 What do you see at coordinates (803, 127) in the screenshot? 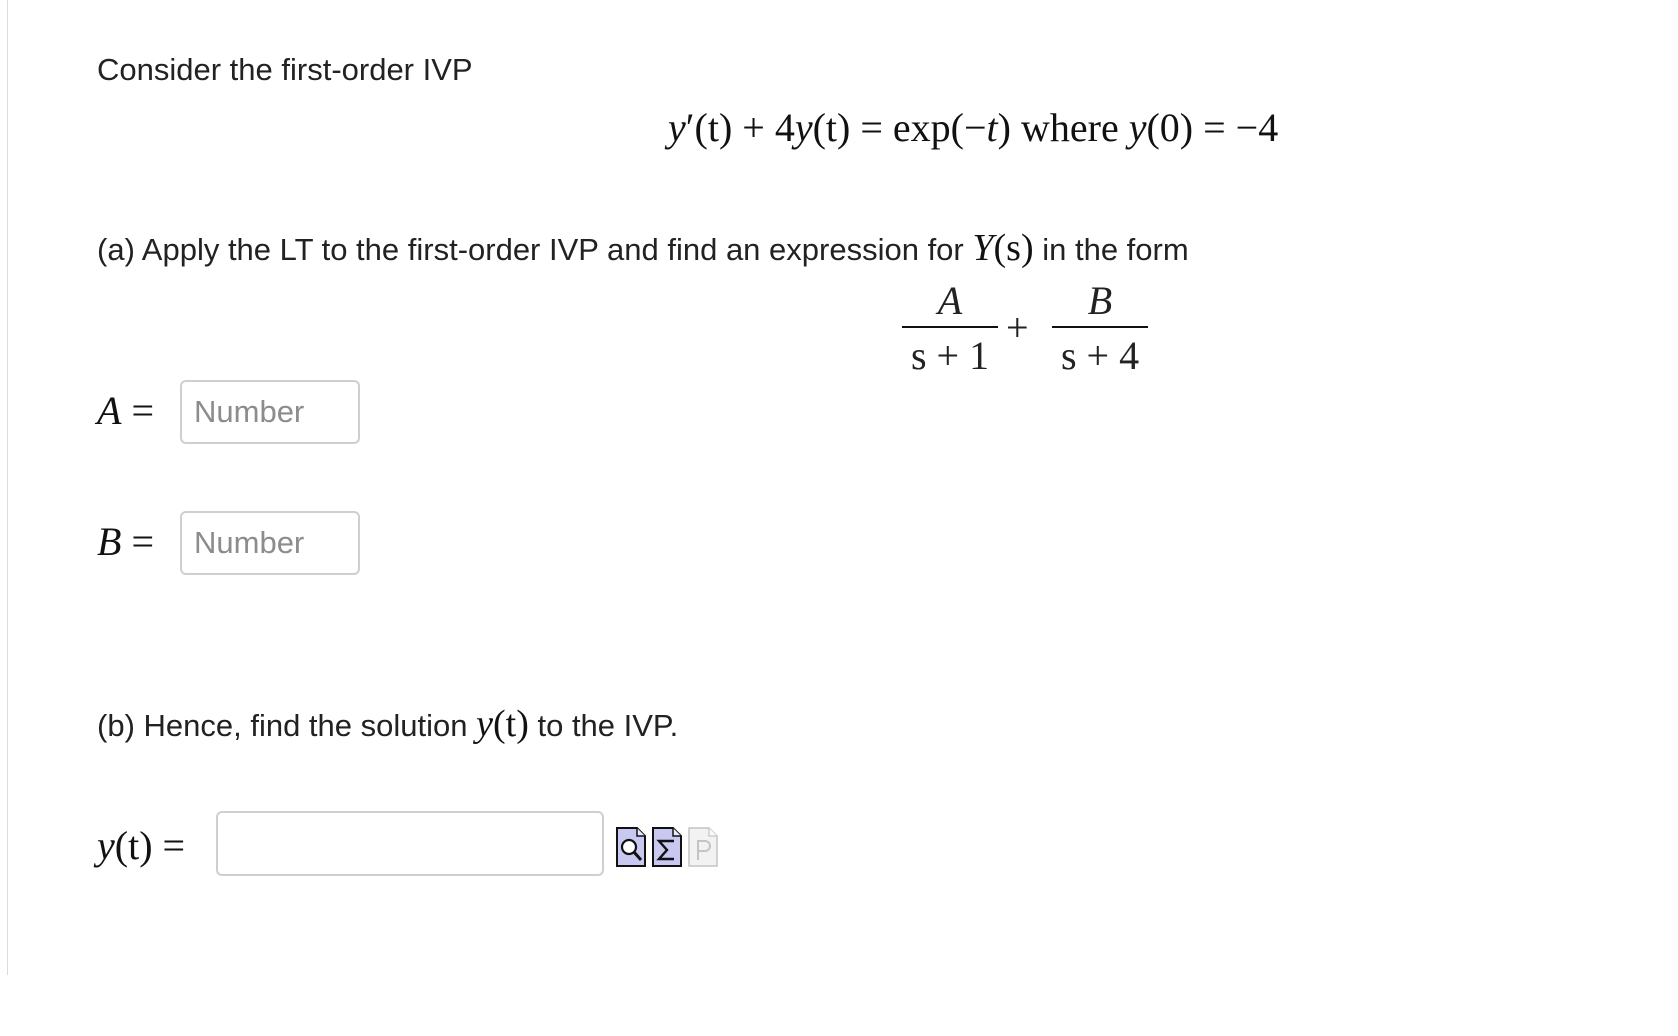
I see `eq-y2: y` at bounding box center [803, 127].